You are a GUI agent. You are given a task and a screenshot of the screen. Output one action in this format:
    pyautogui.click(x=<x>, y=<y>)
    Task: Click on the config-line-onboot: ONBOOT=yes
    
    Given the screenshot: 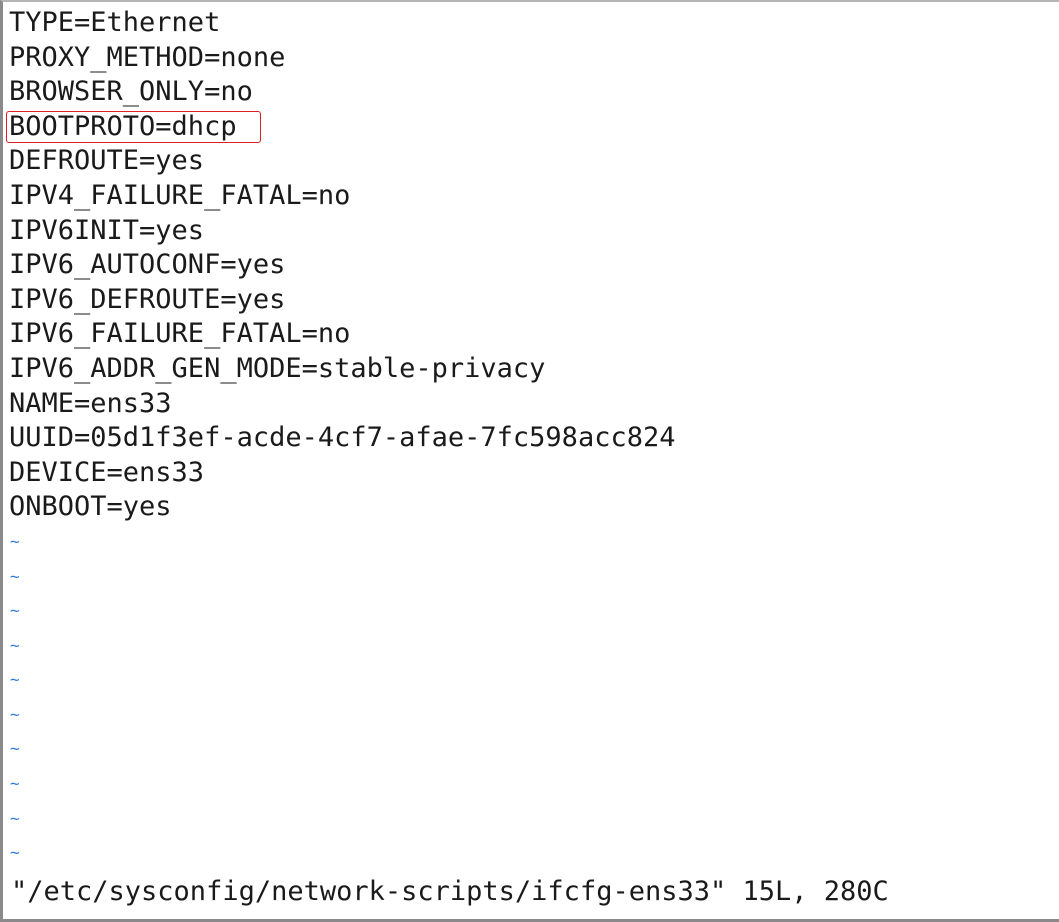 What is the action you would take?
    pyautogui.click(x=534, y=507)
    